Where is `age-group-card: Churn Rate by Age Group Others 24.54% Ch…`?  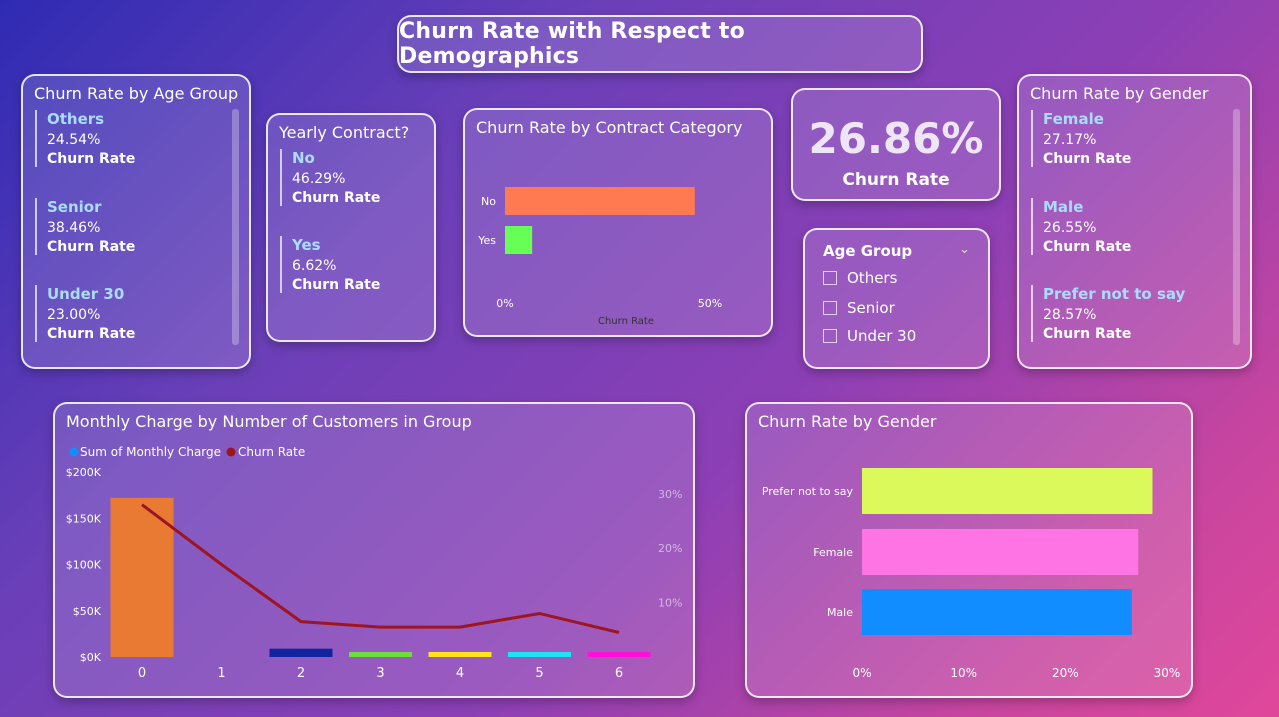
age-group-card: Churn Rate by Age Group Others 24.54% Ch… is located at coordinates (136, 221).